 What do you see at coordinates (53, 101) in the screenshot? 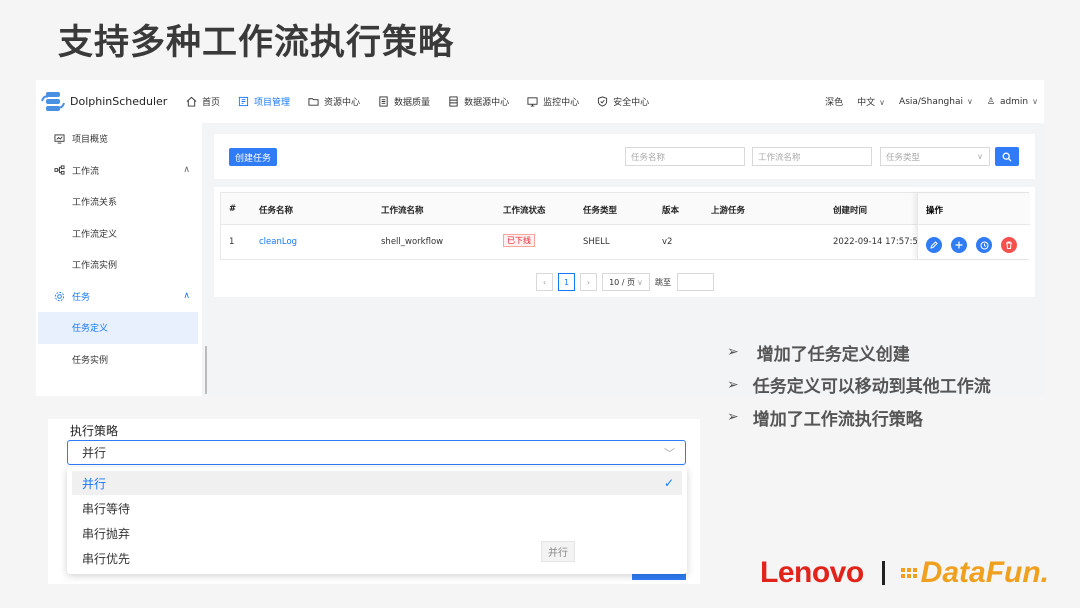
I see `dolphin-logo-icon` at bounding box center [53, 101].